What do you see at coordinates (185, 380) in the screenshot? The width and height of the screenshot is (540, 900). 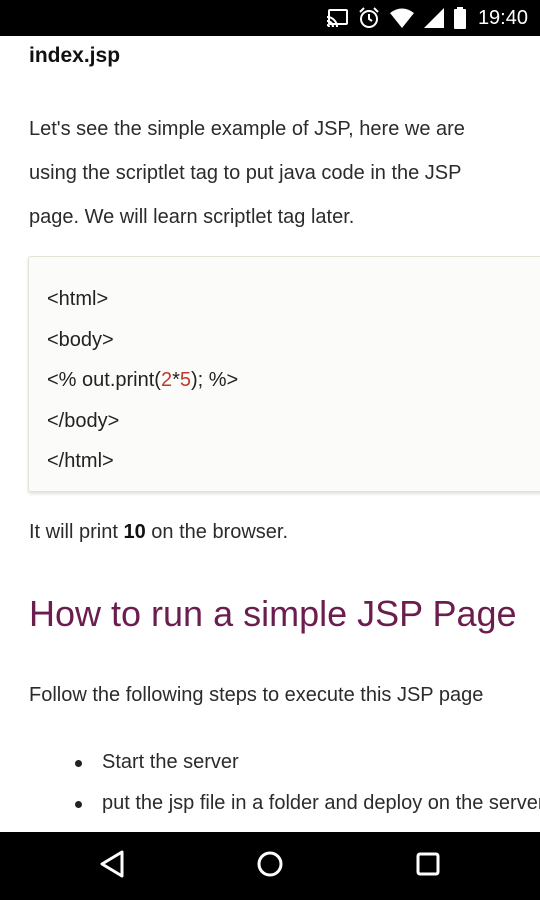 I see `code-number: 5` at bounding box center [185, 380].